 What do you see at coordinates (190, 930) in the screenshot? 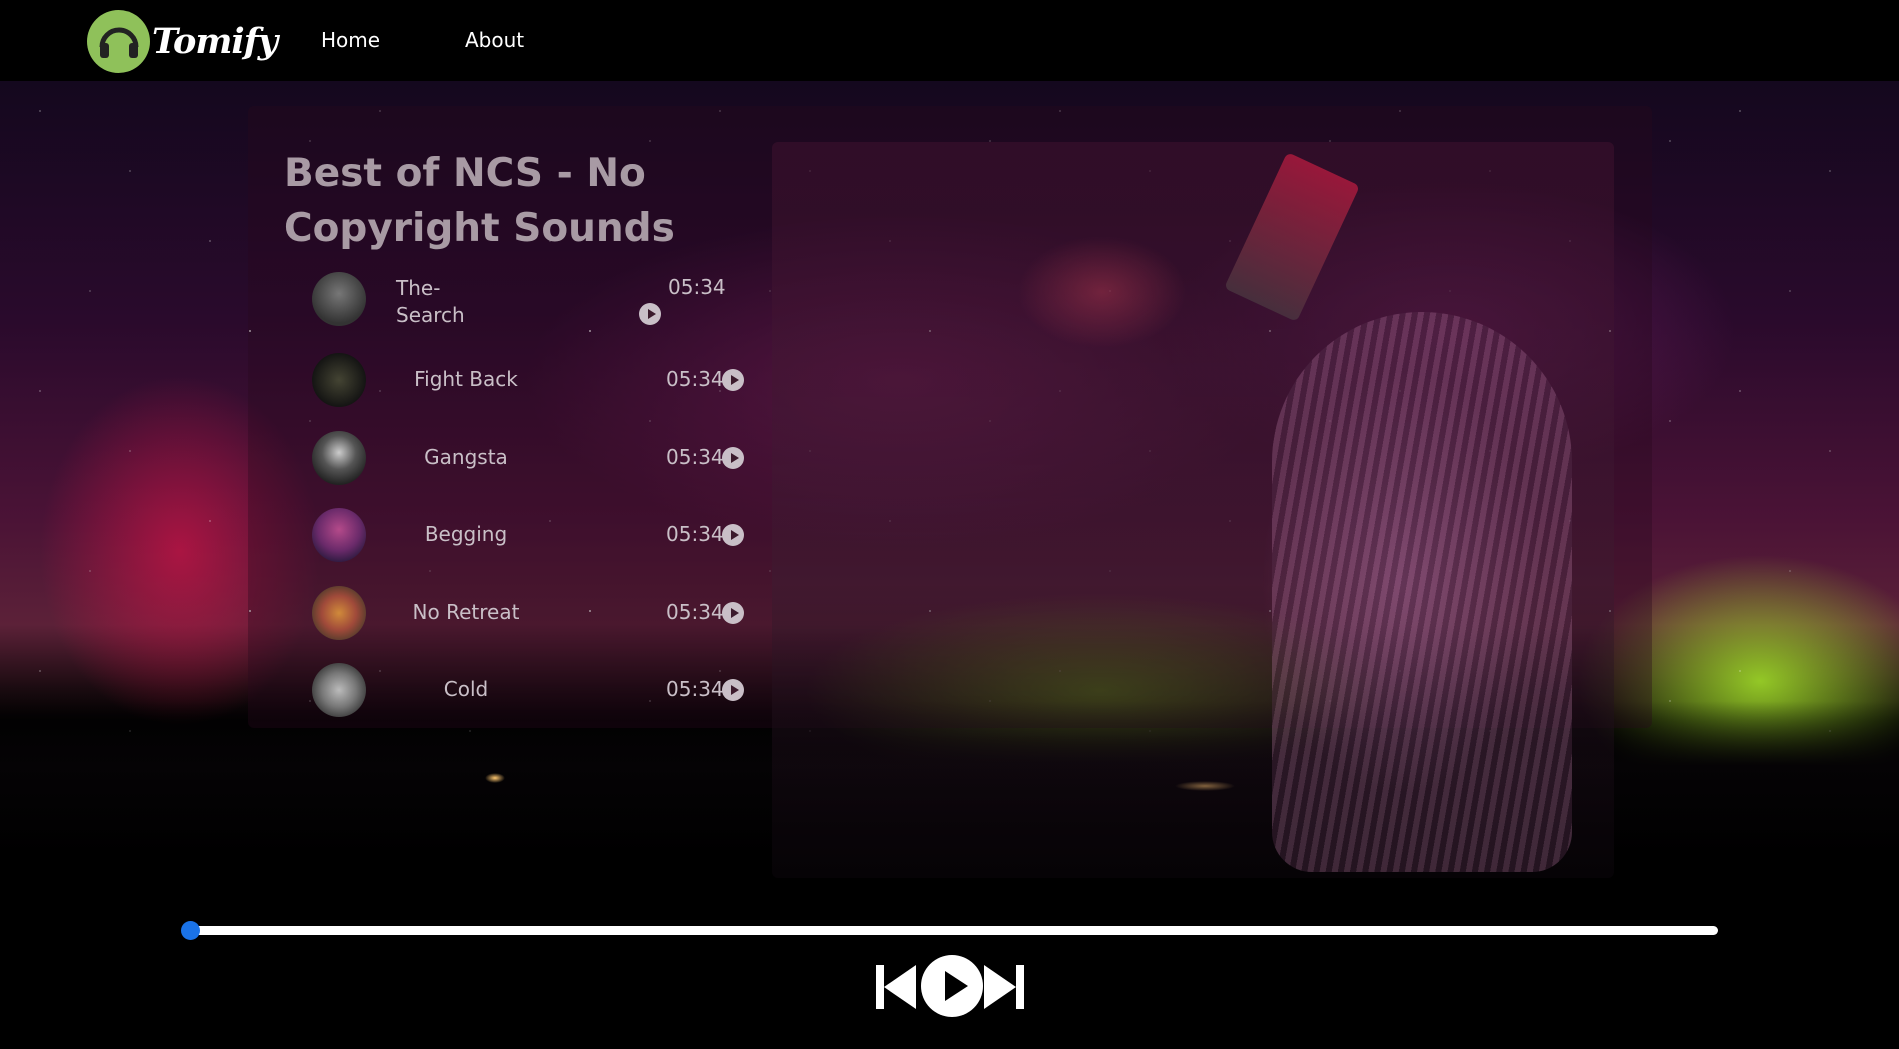
I see `progress-thumb` at bounding box center [190, 930].